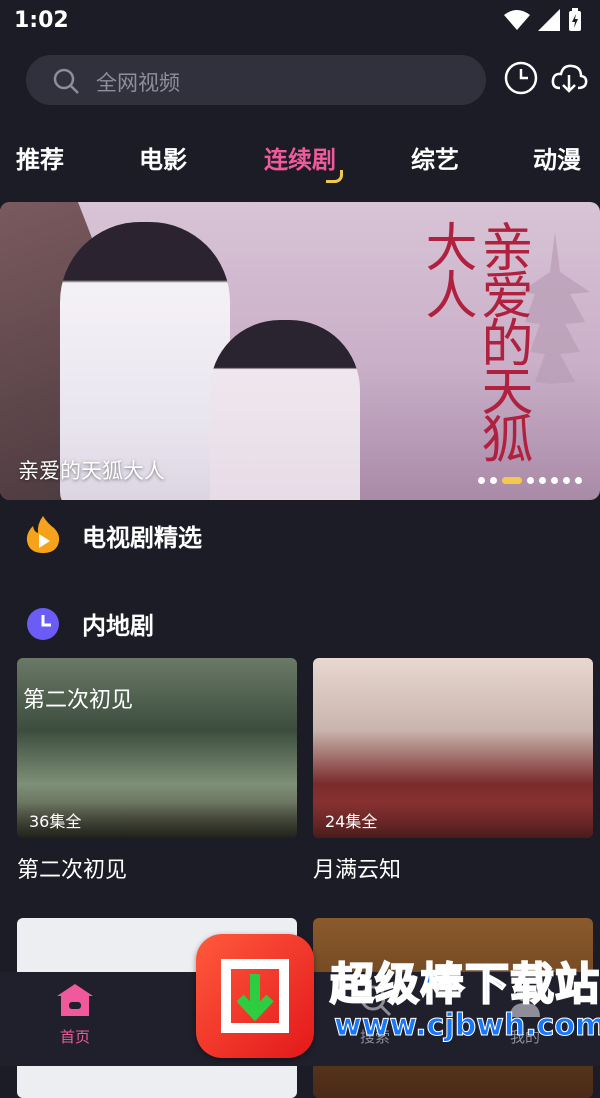  What do you see at coordinates (512, 480) in the screenshot?
I see `carousel-dot-active` at bounding box center [512, 480].